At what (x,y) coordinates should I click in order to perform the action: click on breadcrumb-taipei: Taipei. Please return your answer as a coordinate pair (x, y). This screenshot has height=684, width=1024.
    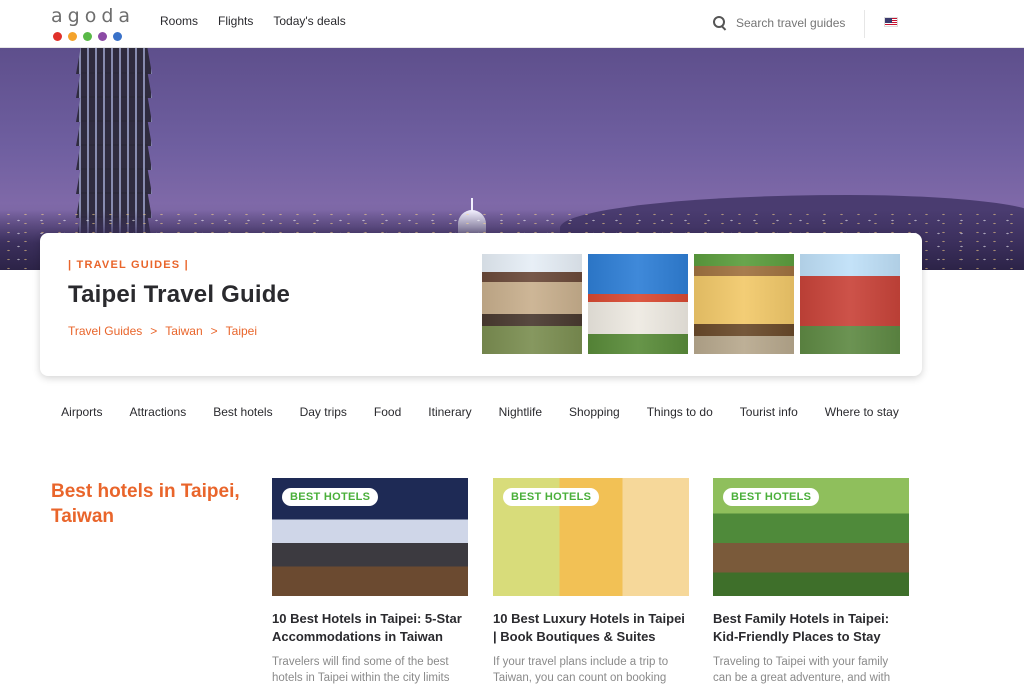
    Looking at the image, I should click on (241, 331).